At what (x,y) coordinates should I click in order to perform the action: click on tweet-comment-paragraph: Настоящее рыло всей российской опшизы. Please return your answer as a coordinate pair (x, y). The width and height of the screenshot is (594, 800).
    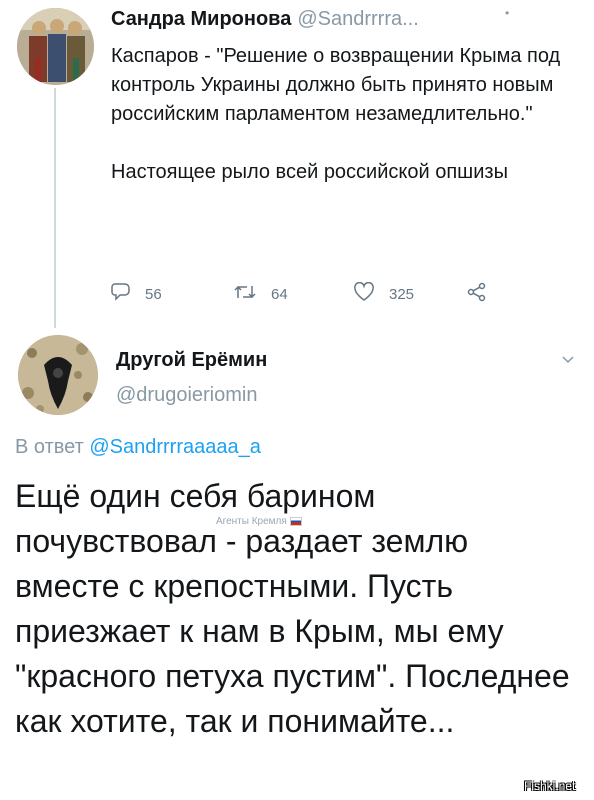
    Looking at the image, I should click on (309, 172).